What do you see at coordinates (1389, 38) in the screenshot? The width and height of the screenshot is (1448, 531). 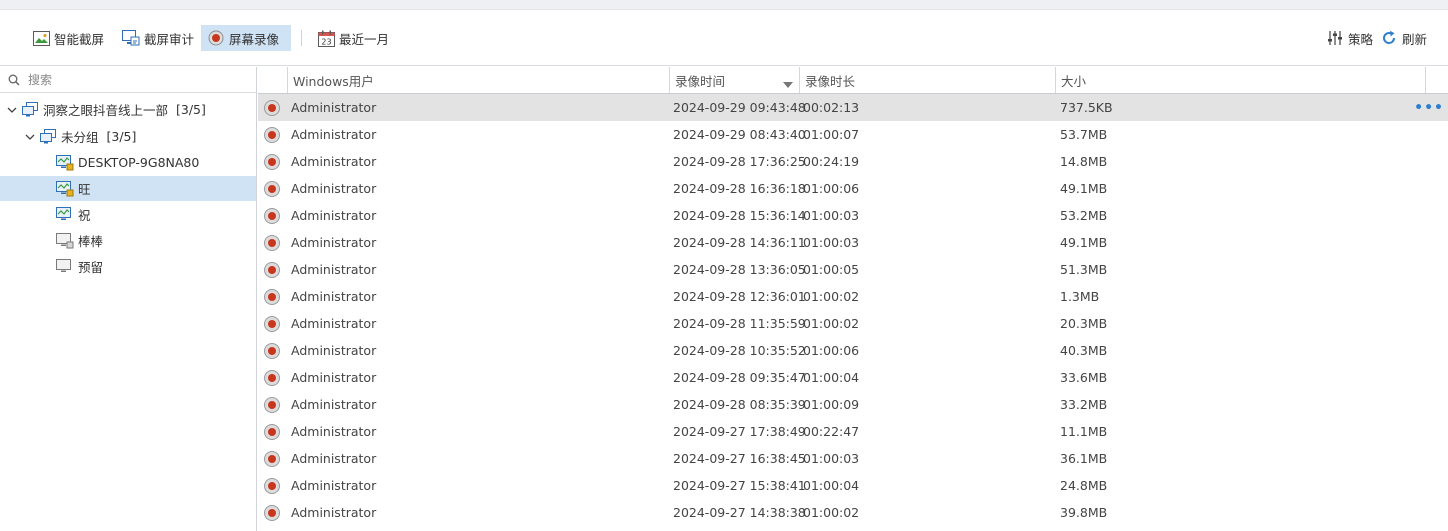 I see `refresh-icon` at bounding box center [1389, 38].